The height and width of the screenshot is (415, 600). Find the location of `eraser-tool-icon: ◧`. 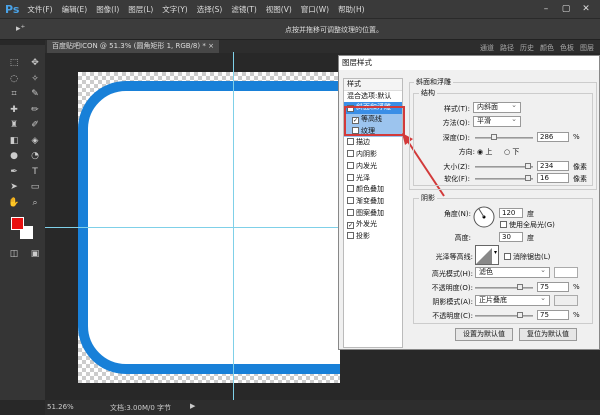

eraser-tool-icon: ◧ is located at coordinates (14, 141).